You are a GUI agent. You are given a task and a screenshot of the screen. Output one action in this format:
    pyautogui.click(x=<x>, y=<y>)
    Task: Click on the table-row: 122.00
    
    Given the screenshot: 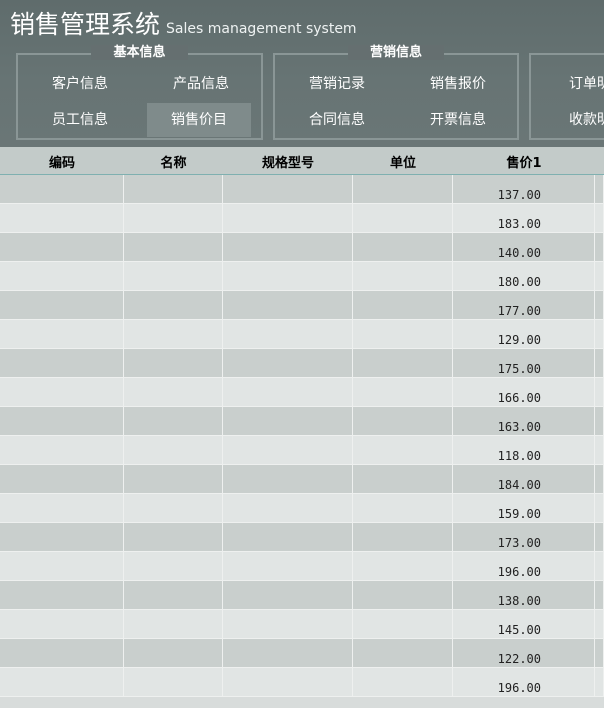 What is the action you would take?
    pyautogui.click(x=302, y=653)
    